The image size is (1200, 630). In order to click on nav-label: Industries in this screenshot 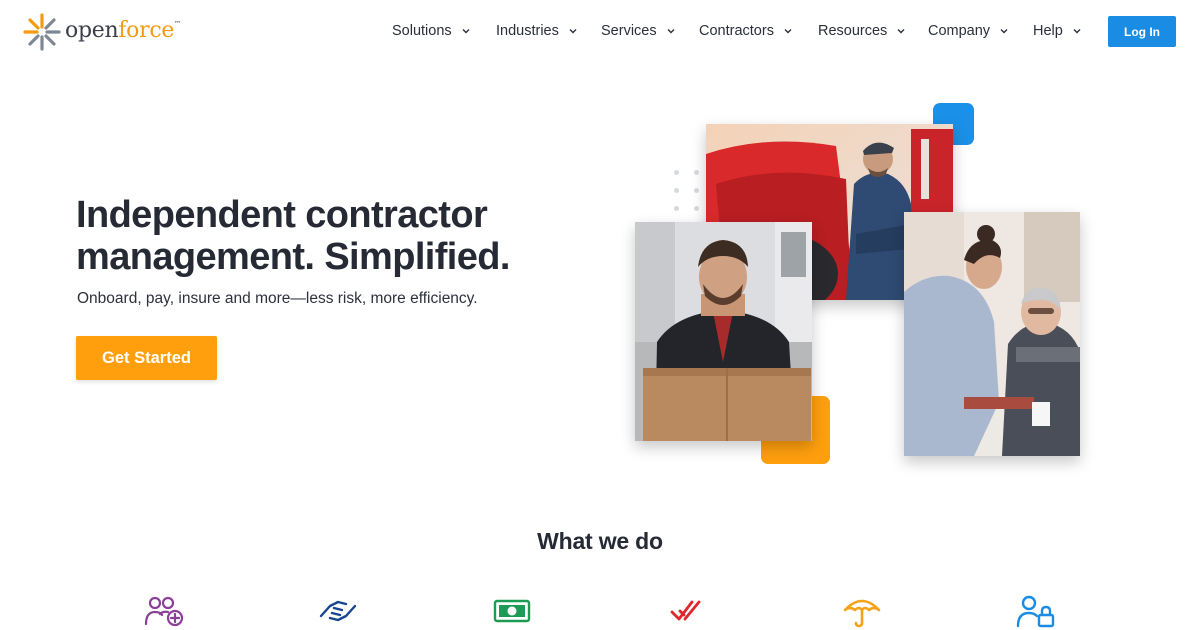, I will do `click(527, 31)`.